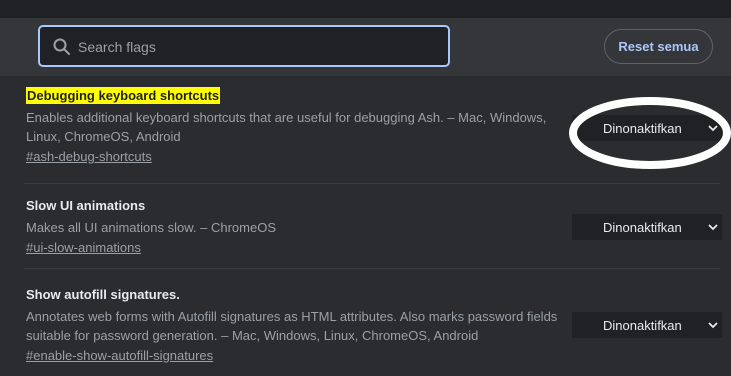 This screenshot has height=376, width=731. Describe the element at coordinates (123, 95) in the screenshot. I see `flag-title: Debugging keyboard shortcuts` at that location.